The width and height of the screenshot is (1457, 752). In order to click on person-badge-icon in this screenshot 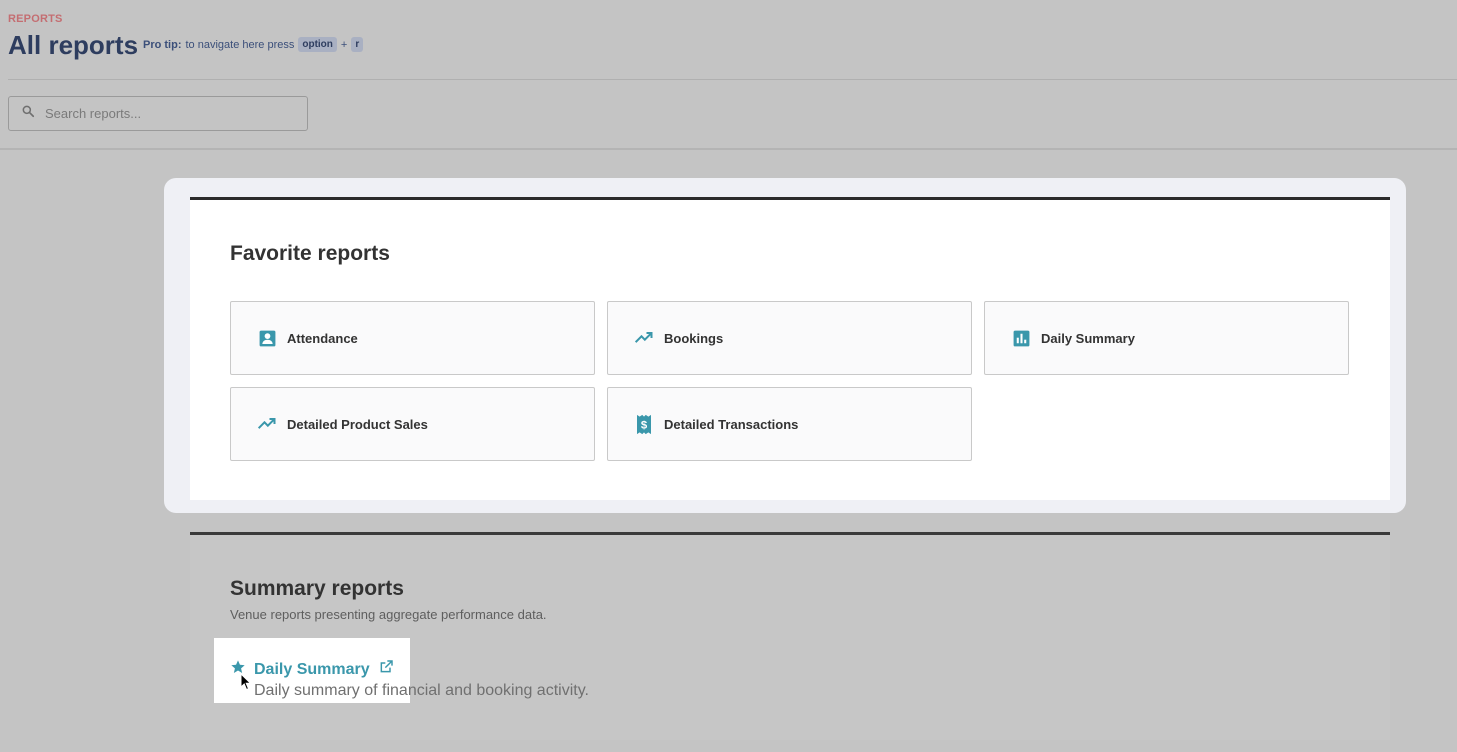, I will do `click(267, 338)`.